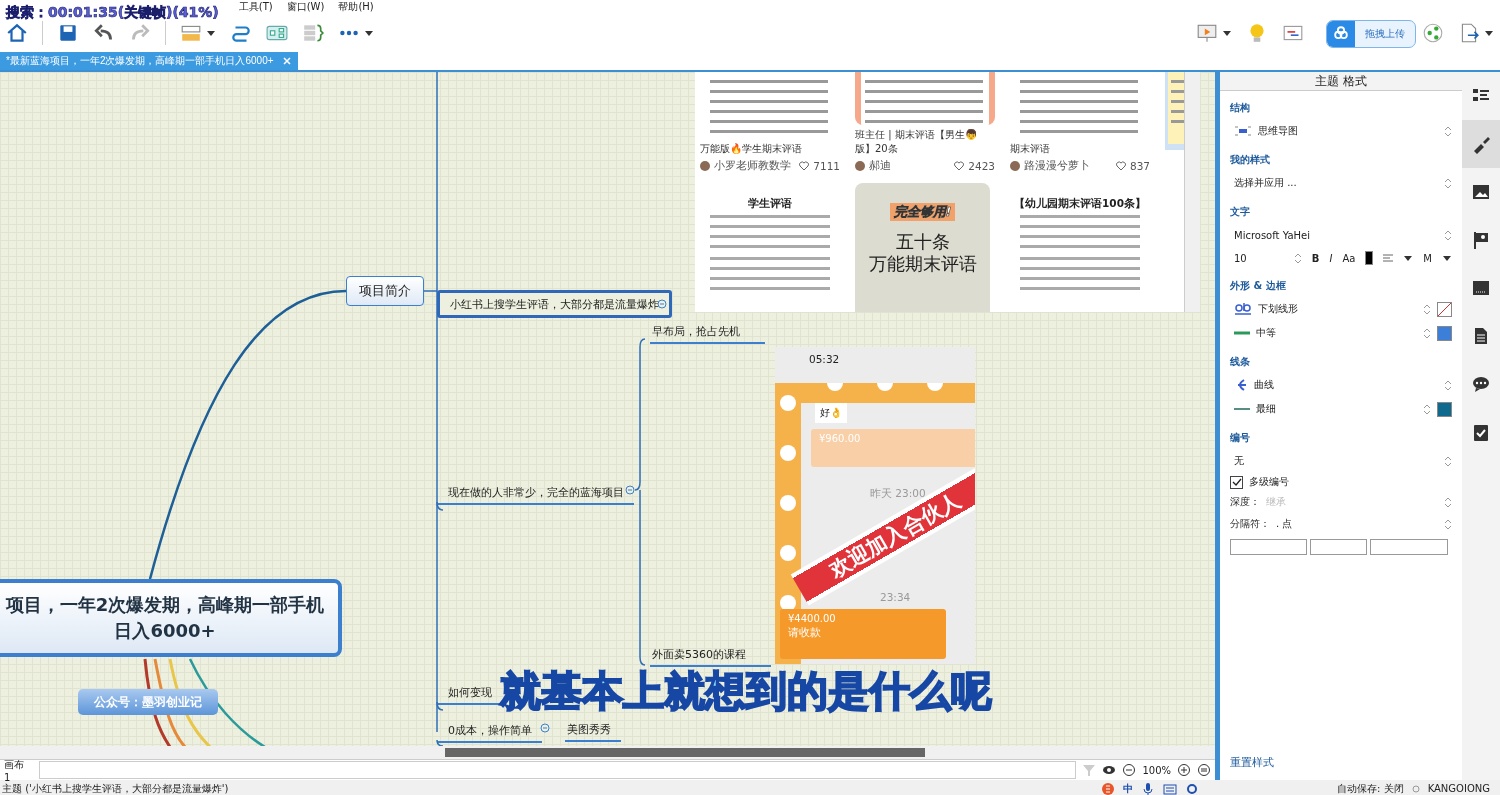 The image size is (1500, 795). What do you see at coordinates (922, 242) in the screenshot?
I see `poster-heading: 五十条` at bounding box center [922, 242].